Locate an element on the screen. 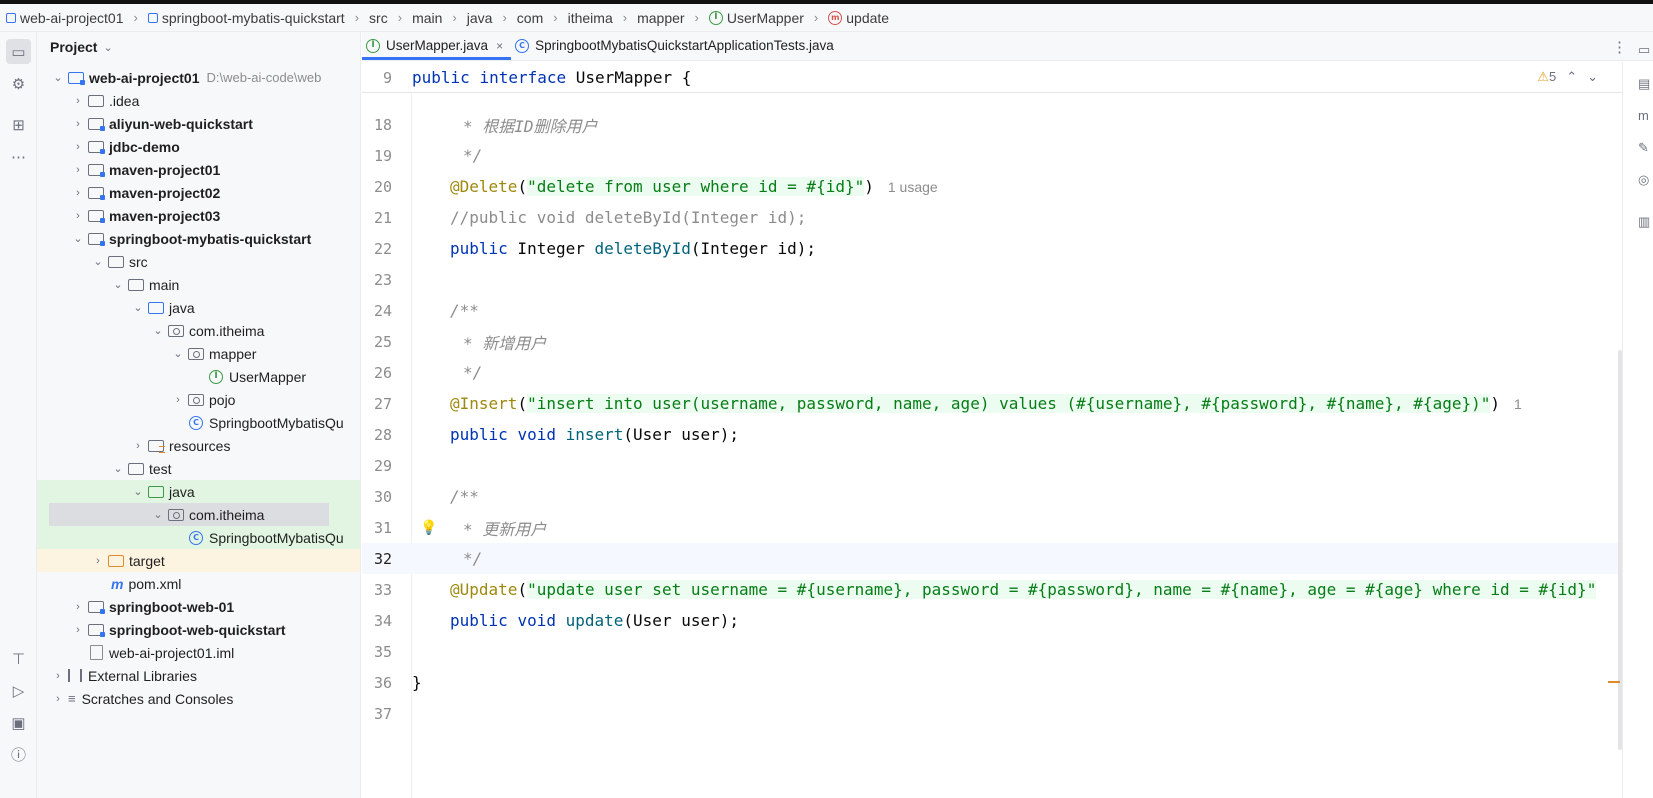 The image size is (1653, 798). code-line-35: 35 is located at coordinates (992, 651).